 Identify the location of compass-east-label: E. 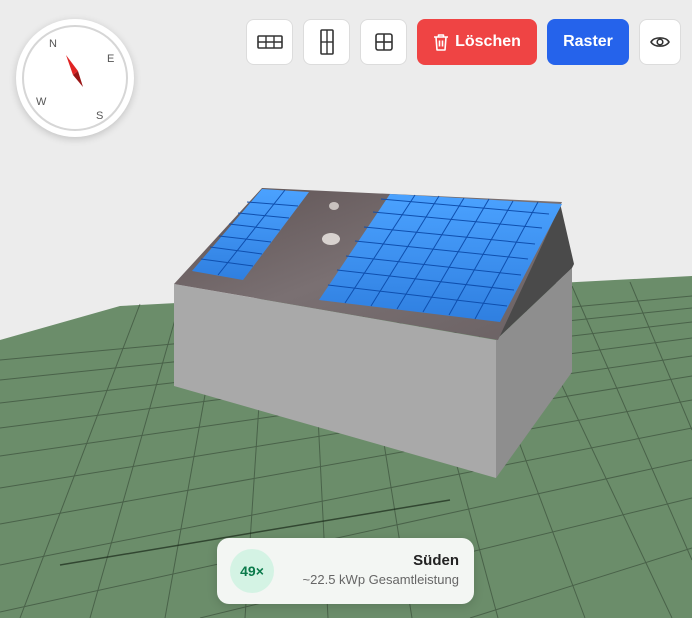
(110, 59).